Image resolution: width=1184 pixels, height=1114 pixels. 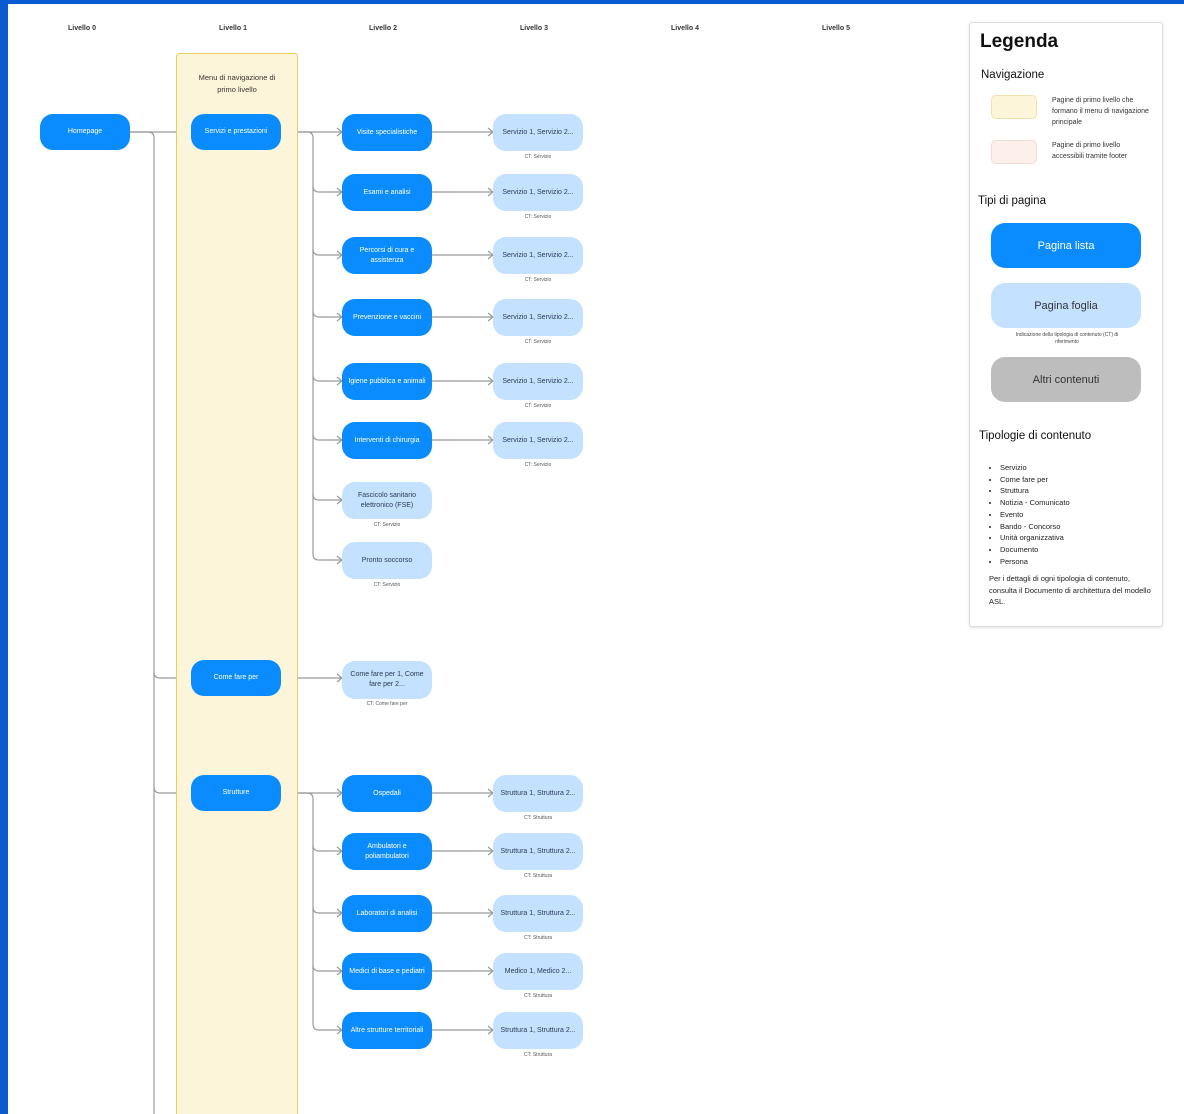 I want to click on level-header-4: Livello 4, so click(x=684, y=28).